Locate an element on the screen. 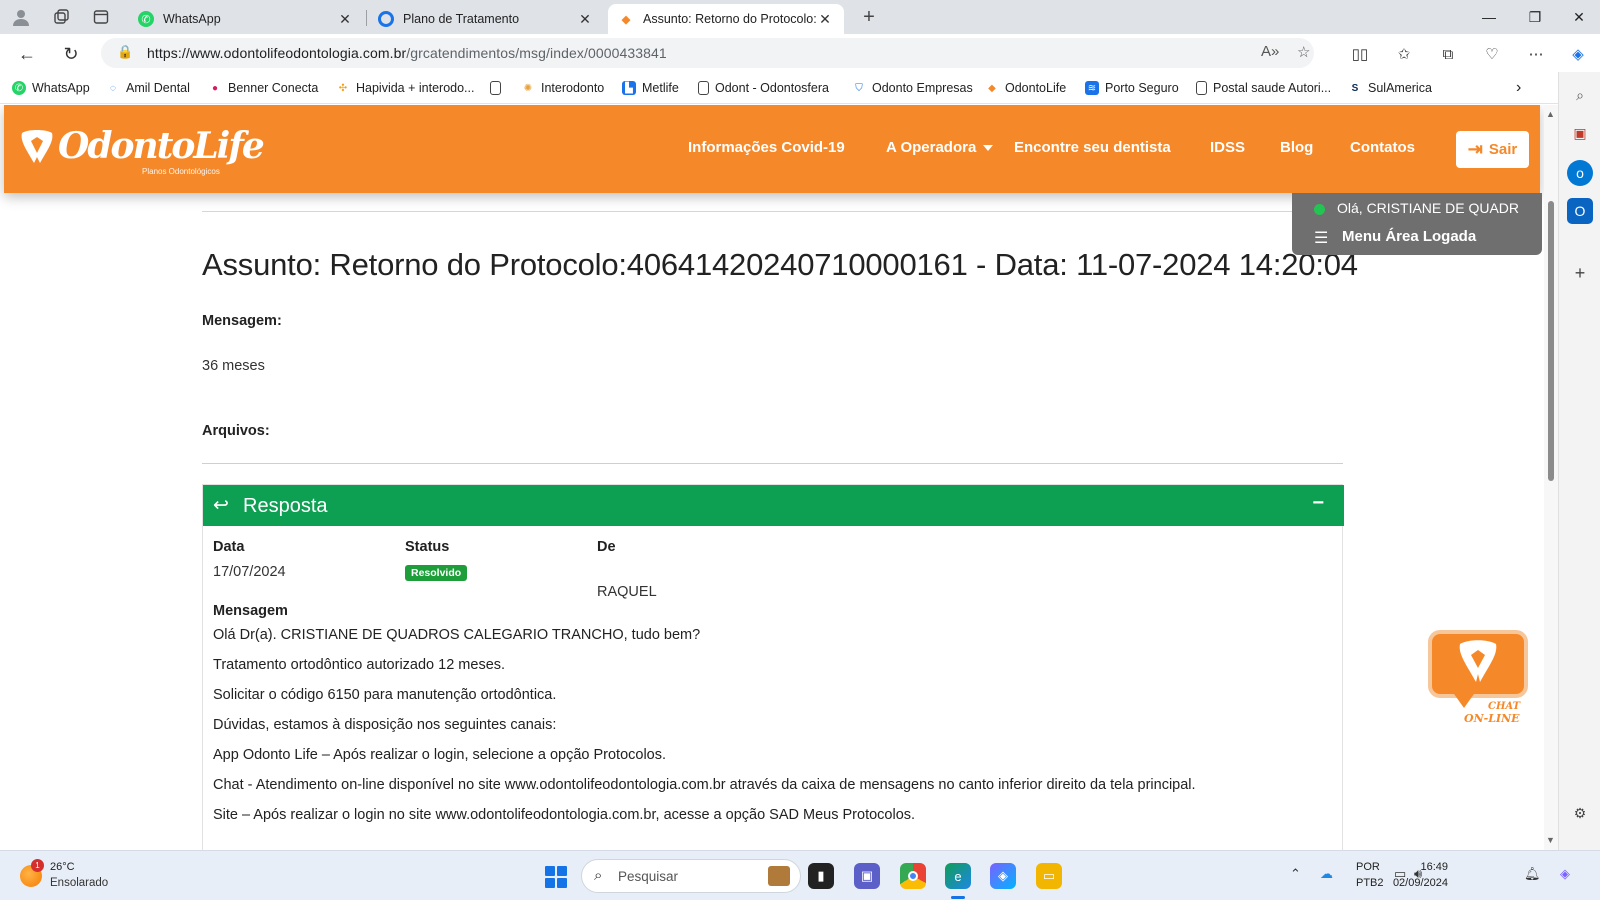 The width and height of the screenshot is (1600, 900). favorite-sulamerica: S SulAmerica is located at coordinates (1390, 88).